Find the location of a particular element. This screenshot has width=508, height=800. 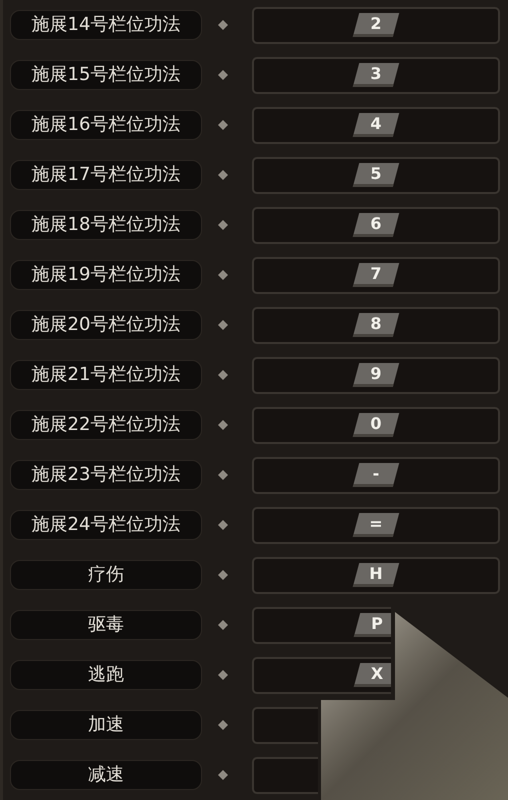

action-label: 施展18号栏位功法 is located at coordinates (106, 225).